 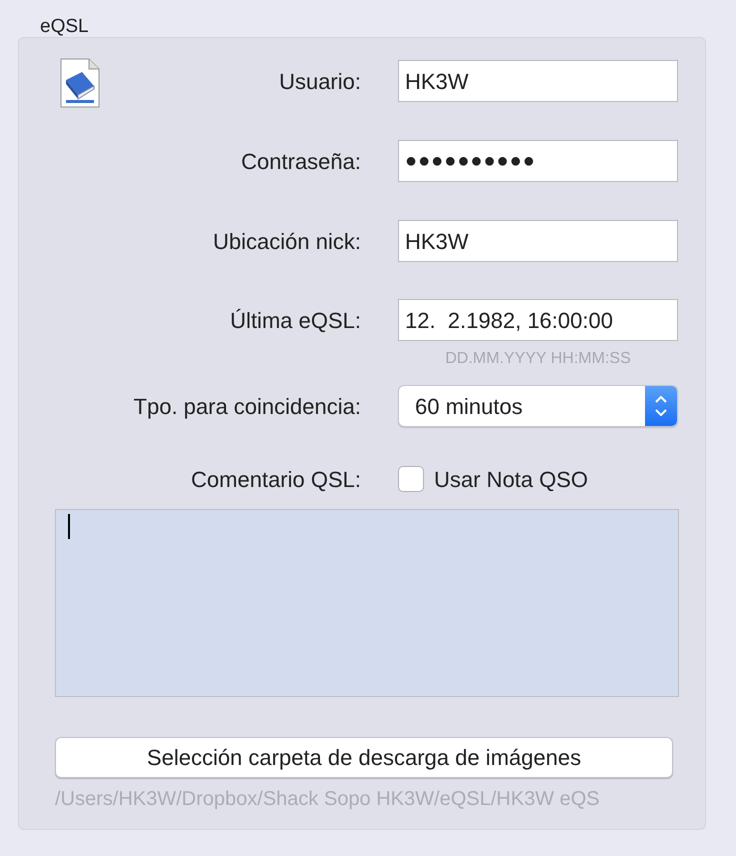 I want to click on folder-button: Selección carpeta de descarga de imágenes, so click(x=364, y=757).